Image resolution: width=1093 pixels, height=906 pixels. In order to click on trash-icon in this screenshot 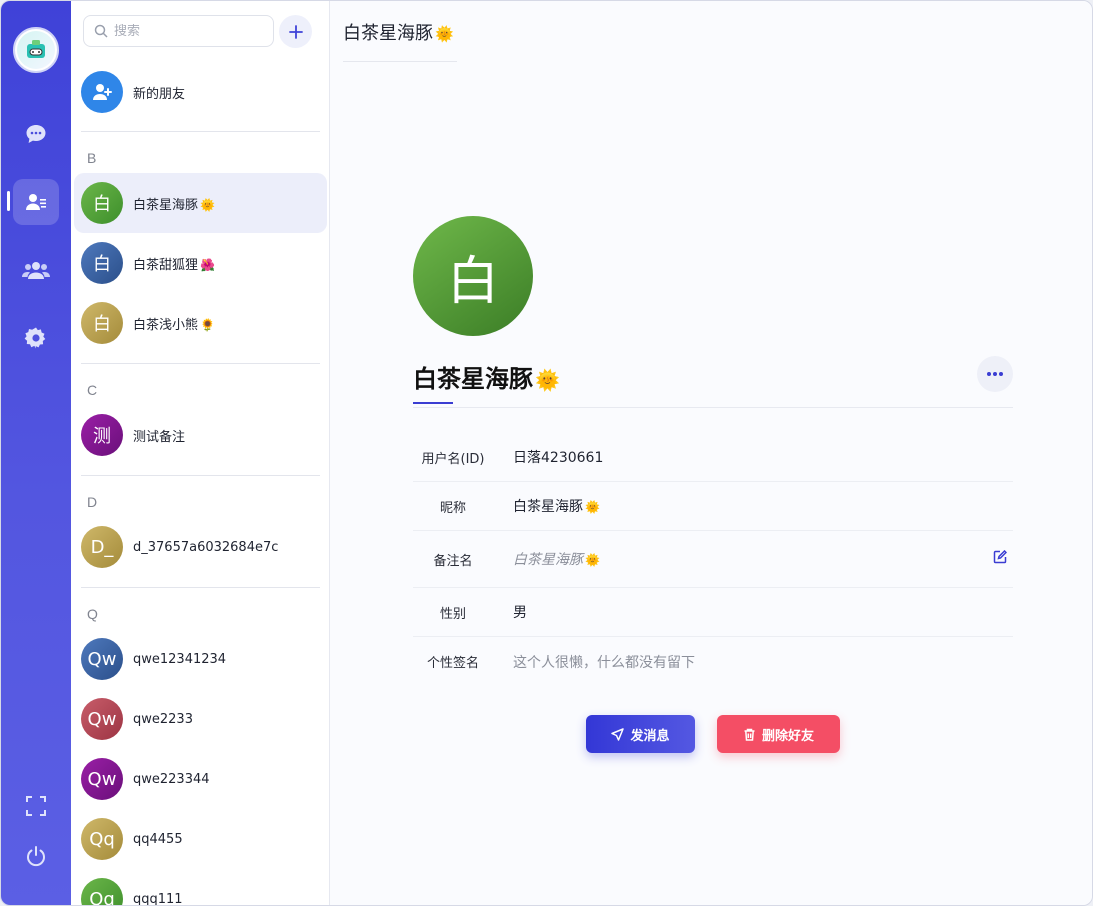, I will do `click(749, 734)`.